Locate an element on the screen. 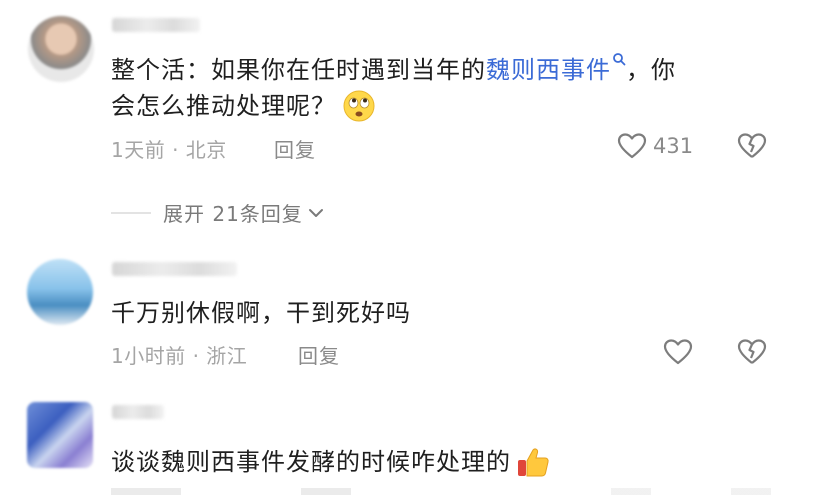  expand-replies-button: 展开 21条回复 is located at coordinates (218, 212).